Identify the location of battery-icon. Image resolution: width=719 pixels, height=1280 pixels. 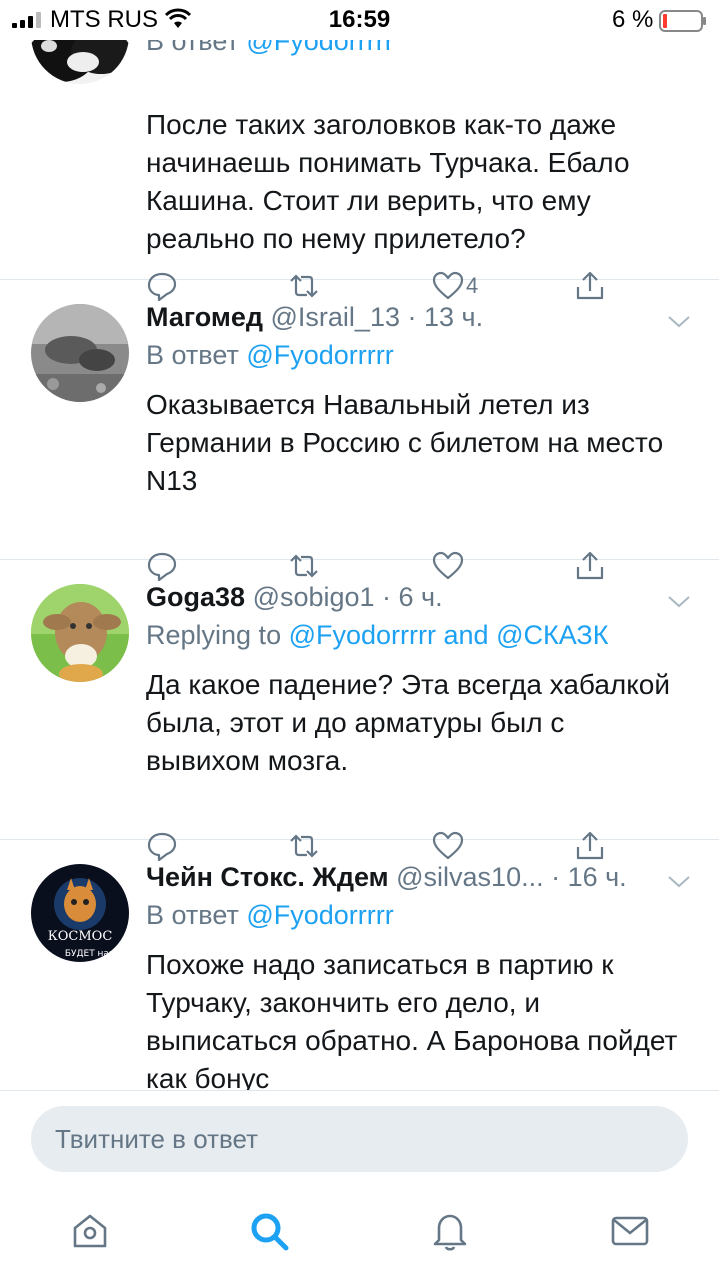
(682, 21).